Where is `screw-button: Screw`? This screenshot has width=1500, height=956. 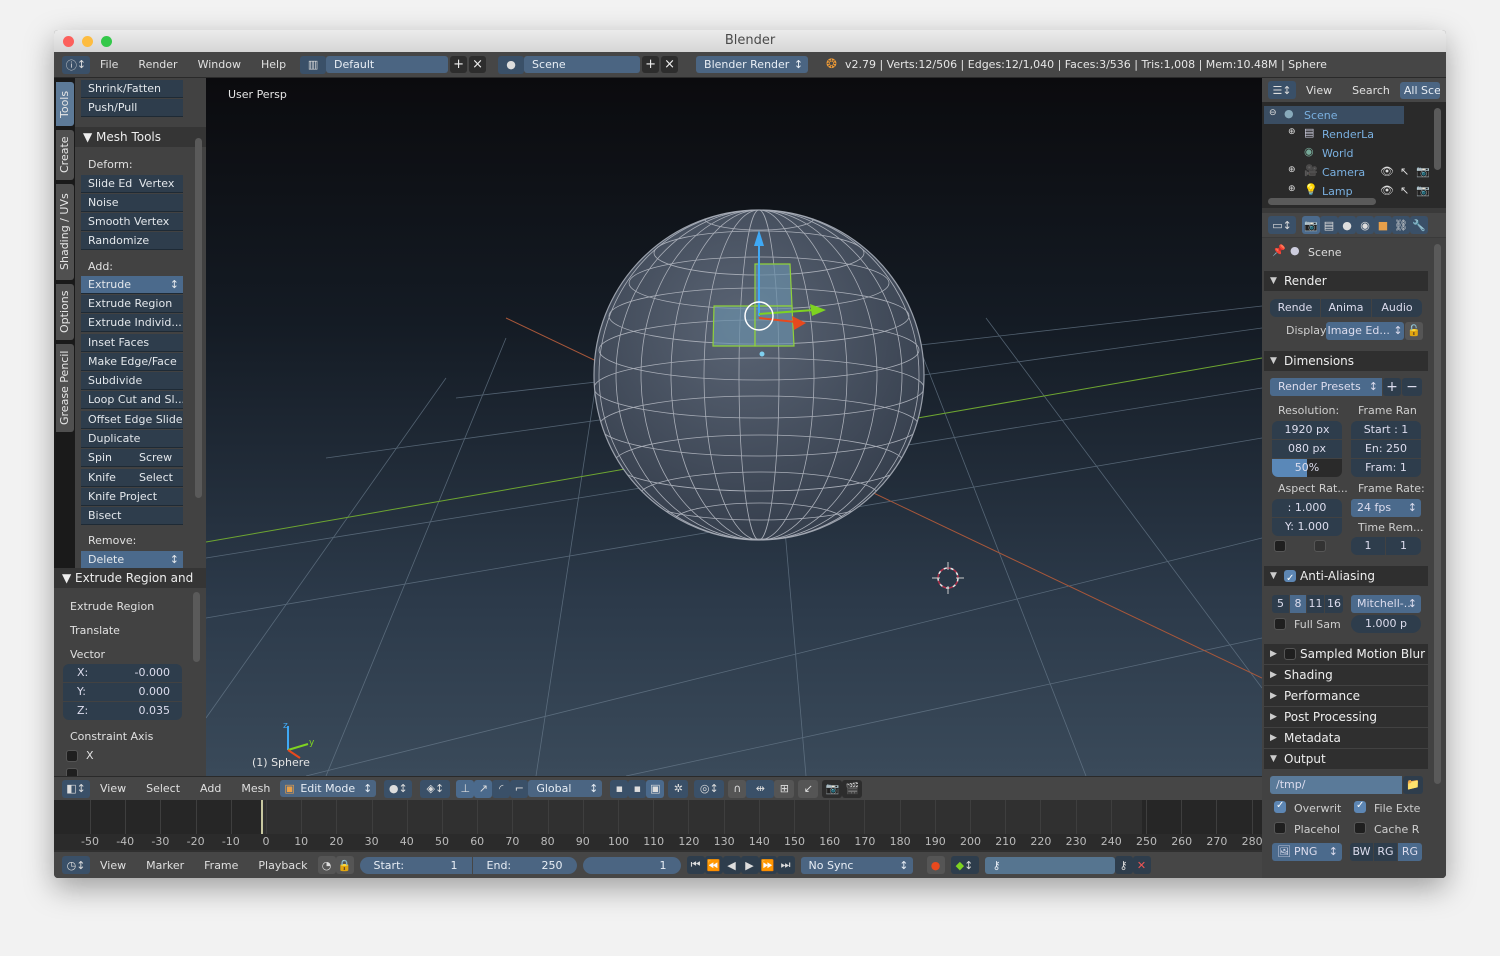 screw-button: Screw is located at coordinates (157, 458).